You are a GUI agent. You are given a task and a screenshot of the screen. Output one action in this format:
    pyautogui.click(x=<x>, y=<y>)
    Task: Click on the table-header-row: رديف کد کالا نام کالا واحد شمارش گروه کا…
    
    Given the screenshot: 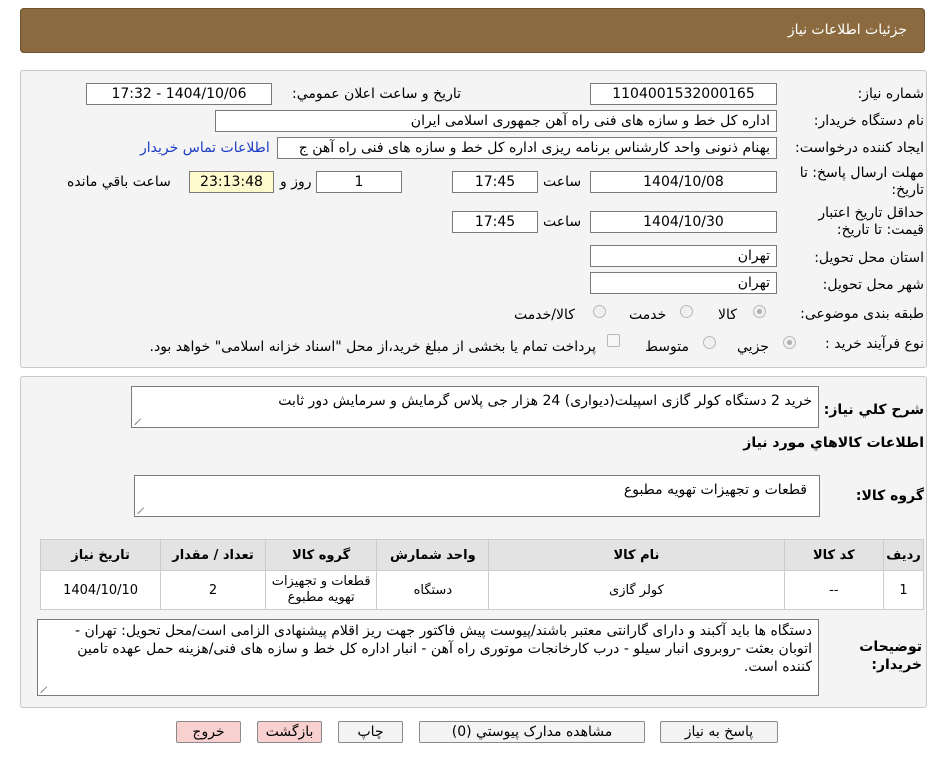 What is the action you would take?
    pyautogui.click(x=481, y=555)
    